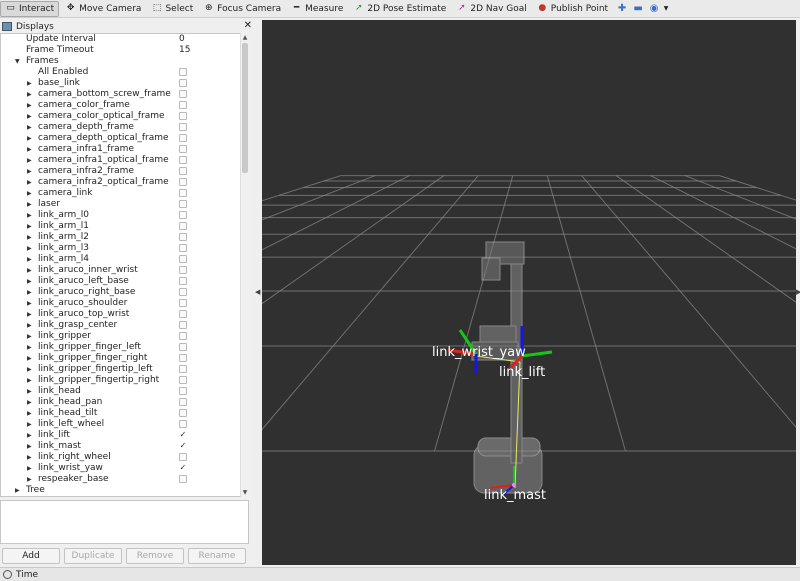 Image resolution: width=800 pixels, height=581 pixels. I want to click on frame-row: ▶ link_arm_l2, so click(121, 237).